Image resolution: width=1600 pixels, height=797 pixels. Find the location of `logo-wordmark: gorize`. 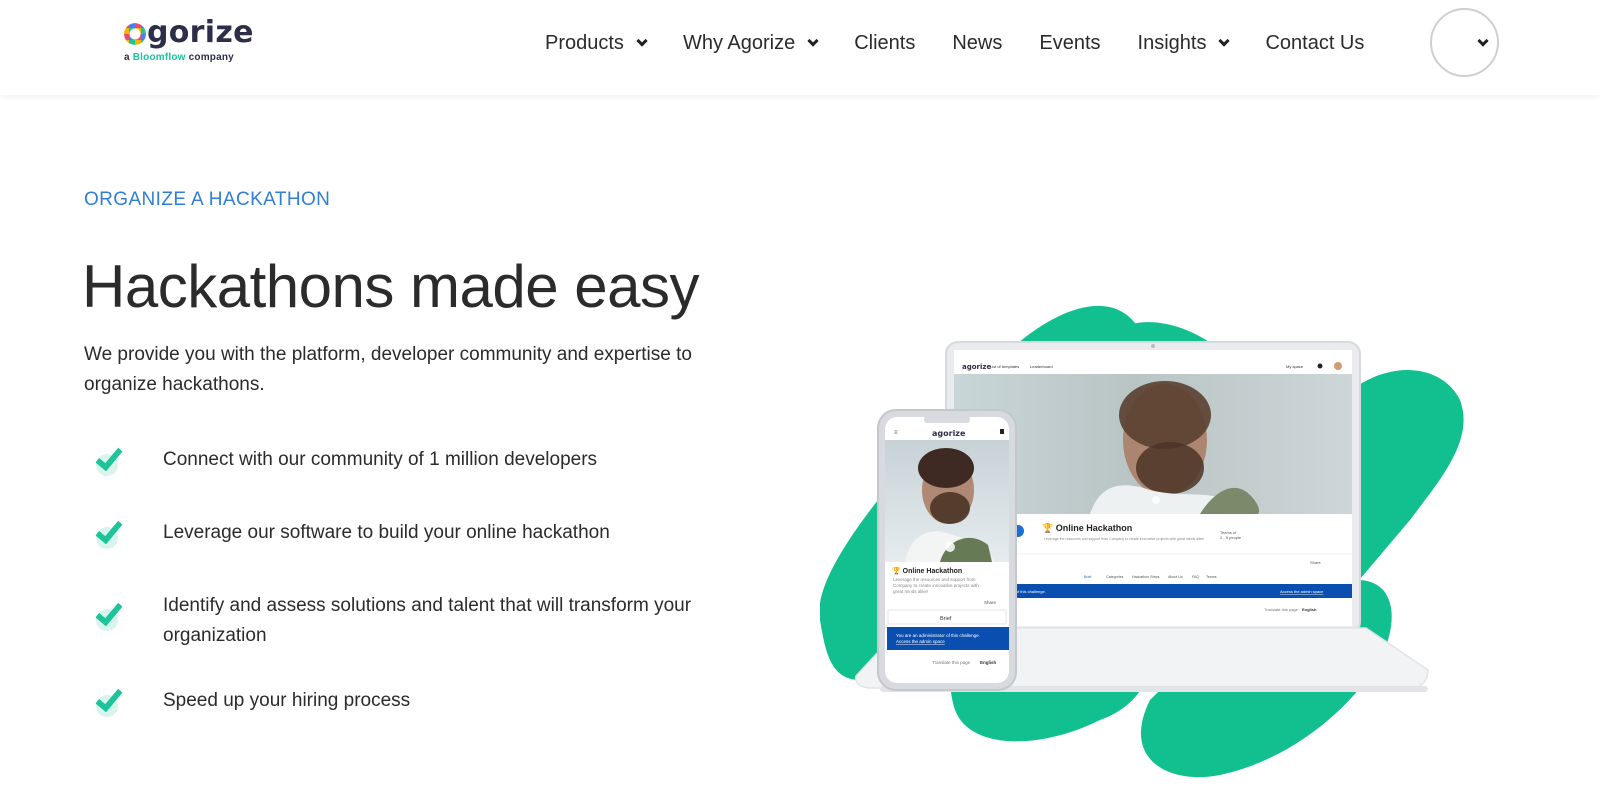

logo-wordmark: gorize is located at coordinates (189, 33).